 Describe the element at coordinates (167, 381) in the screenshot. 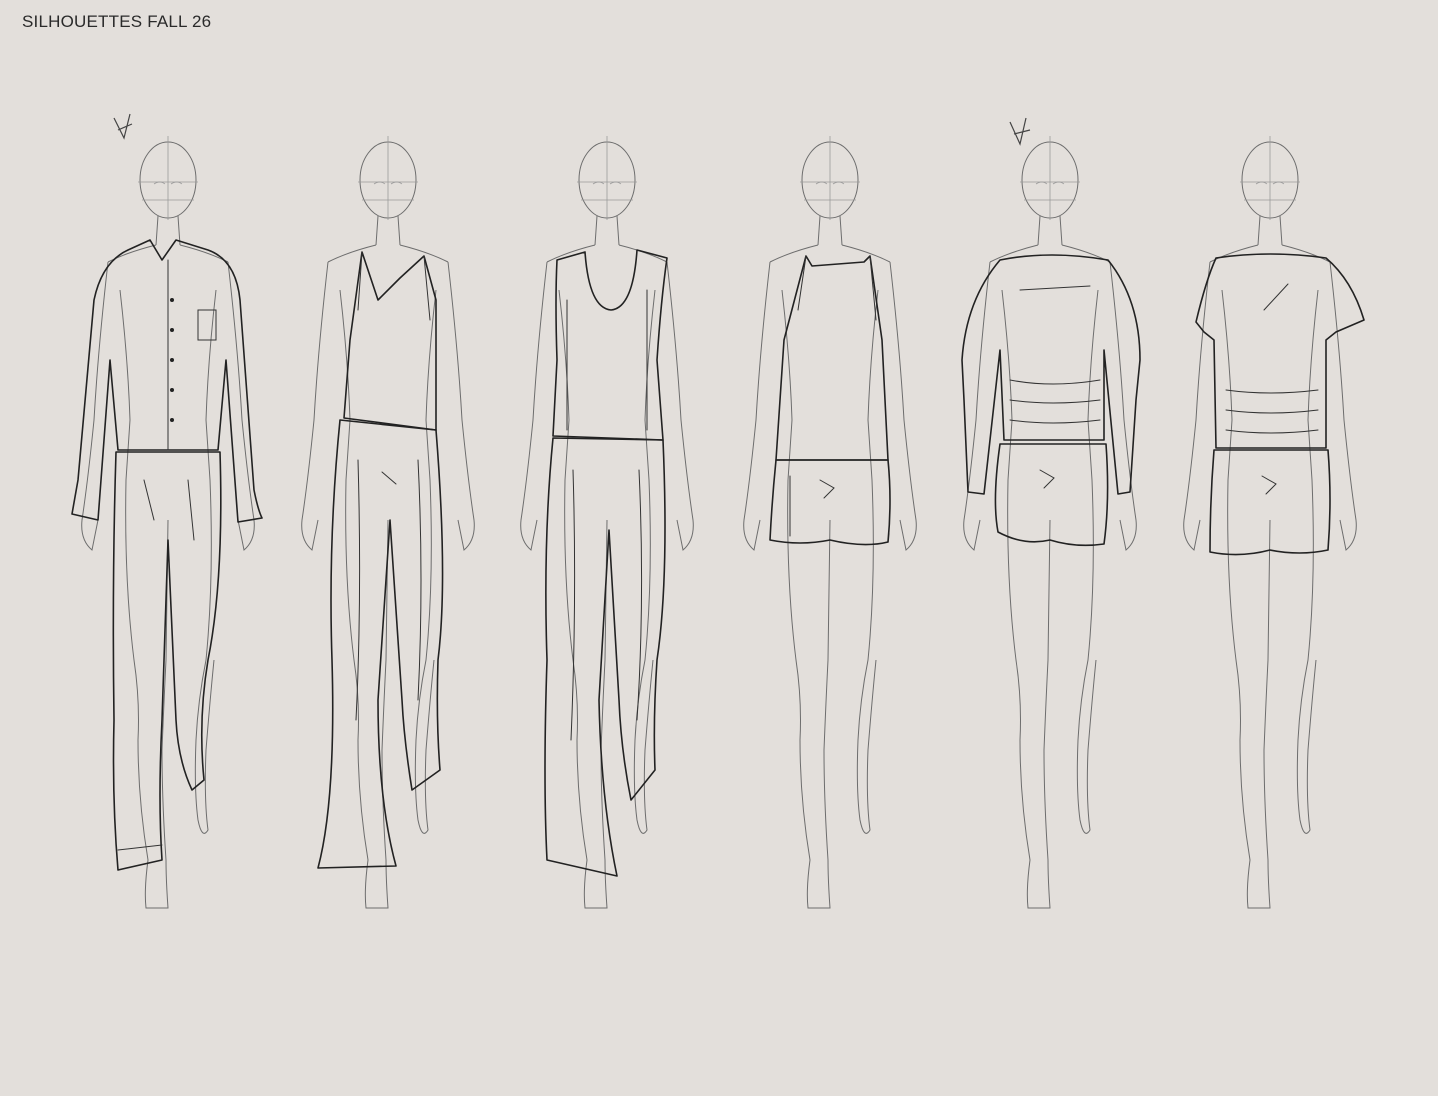

I see `pajama-shirt` at that location.